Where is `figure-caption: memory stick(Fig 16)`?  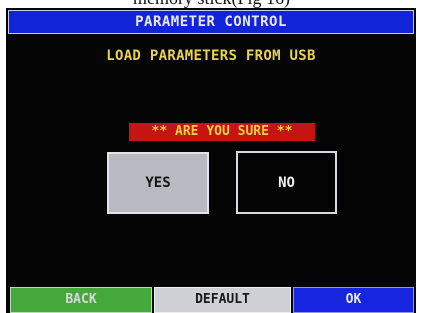 figure-caption: memory stick(Fig 16) is located at coordinates (211, 4).